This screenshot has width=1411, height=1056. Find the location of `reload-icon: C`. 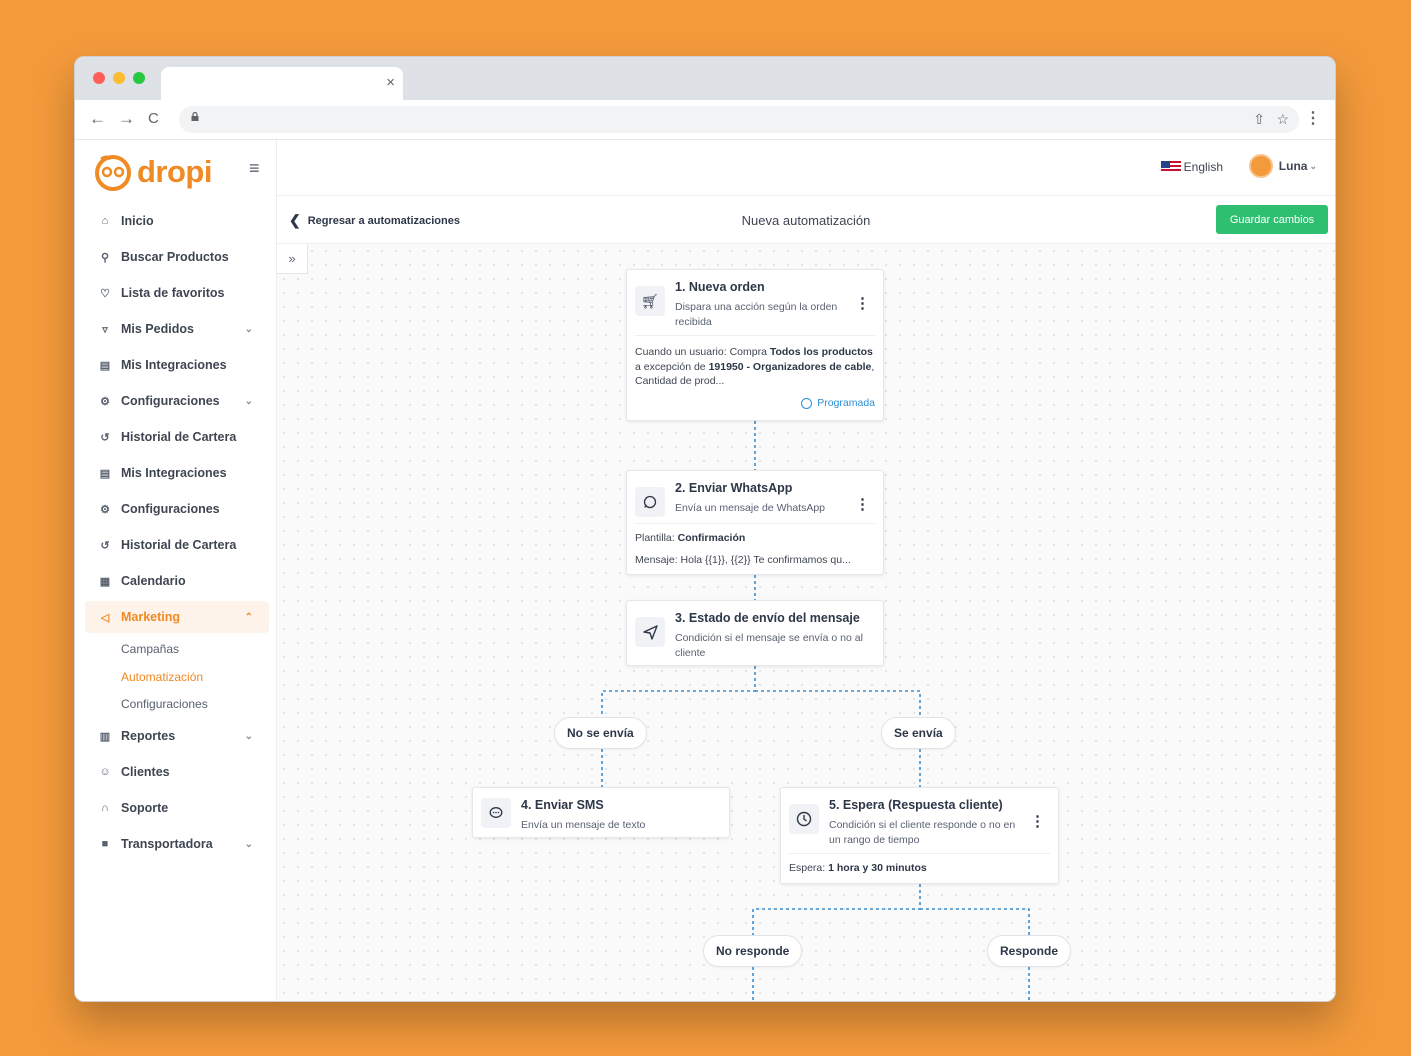

reload-icon: C is located at coordinates (153, 119).